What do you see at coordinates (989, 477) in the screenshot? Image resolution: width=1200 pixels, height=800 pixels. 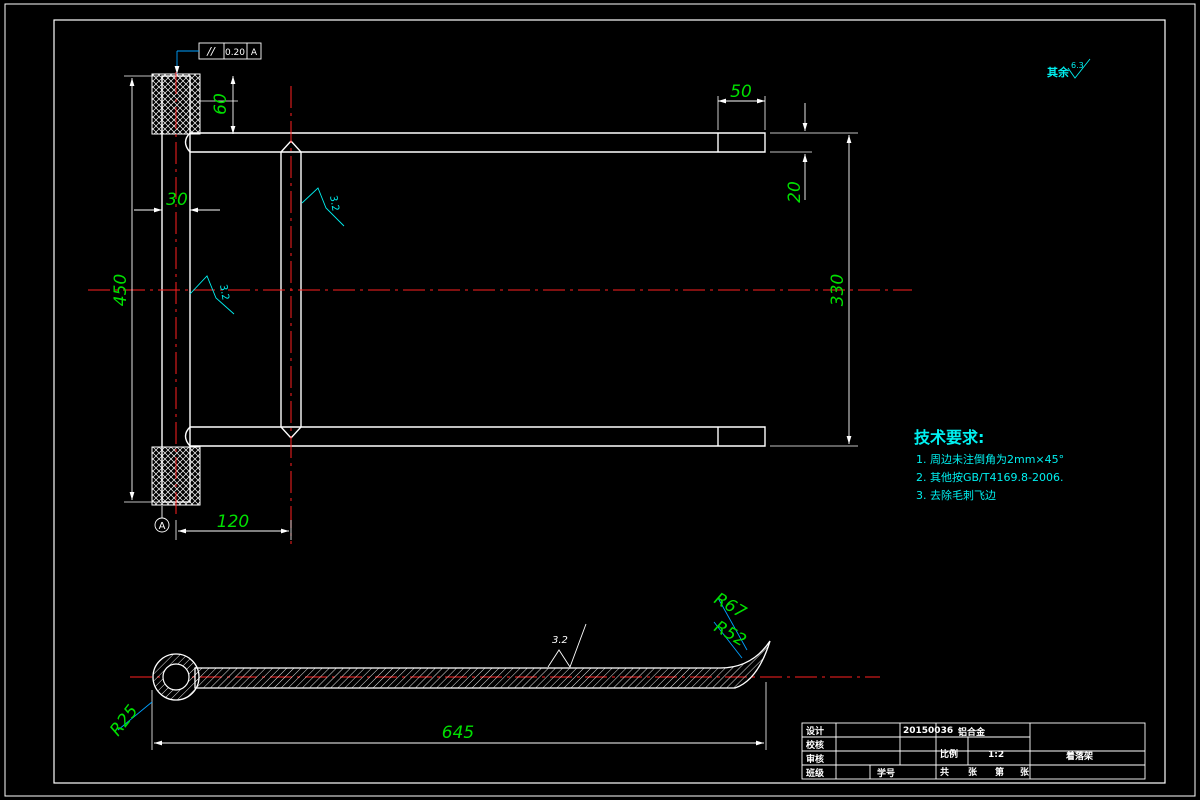 I see `tech-requirement-2: 2. 其他按GB/T4169.8-2006.` at bounding box center [989, 477].